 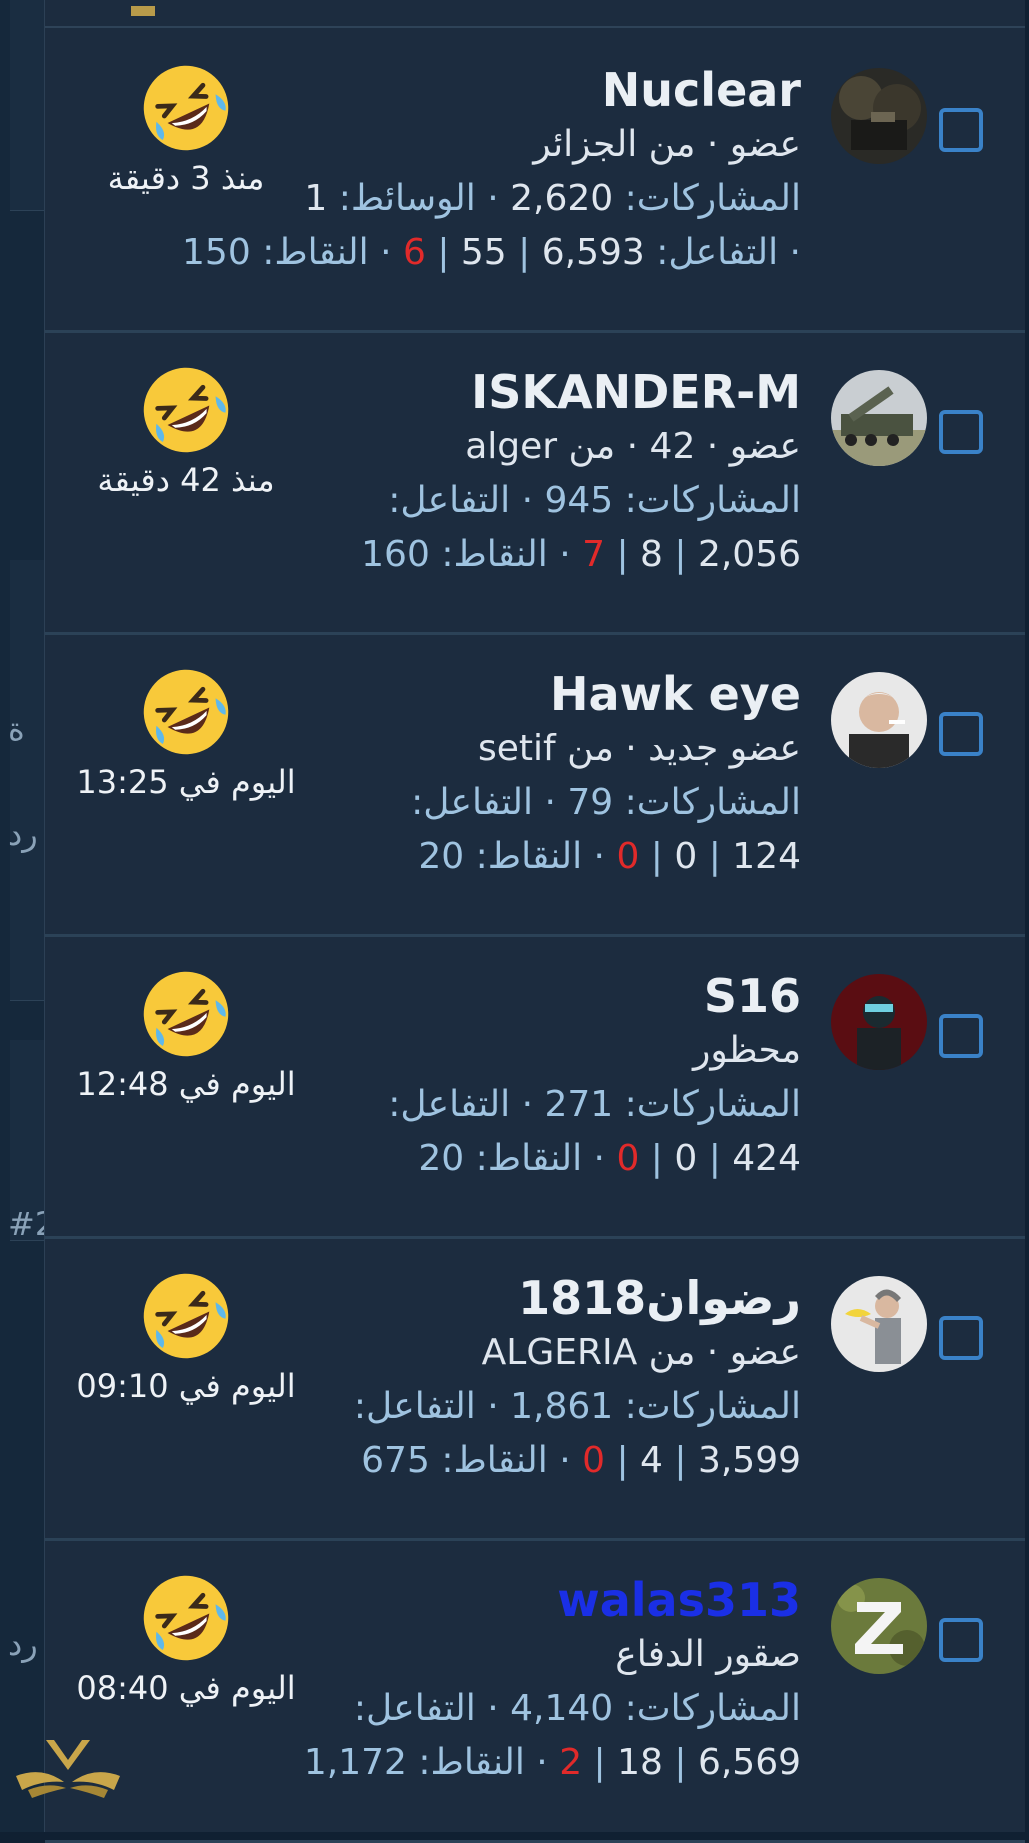 I want to click on red-soldier-avatar, so click(x=879, y=1022).